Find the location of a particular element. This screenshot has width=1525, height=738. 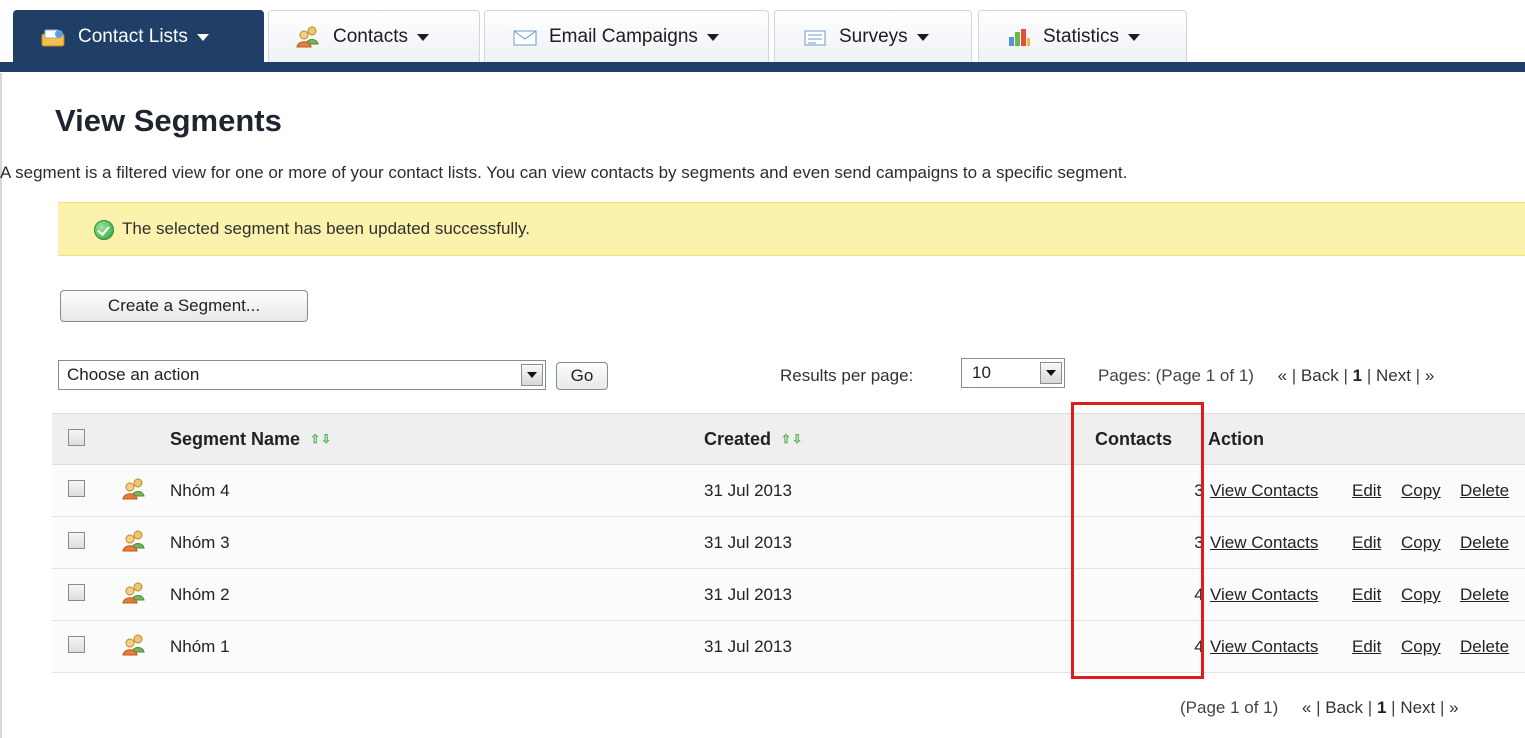

select-all-checkbox is located at coordinates (76, 437).